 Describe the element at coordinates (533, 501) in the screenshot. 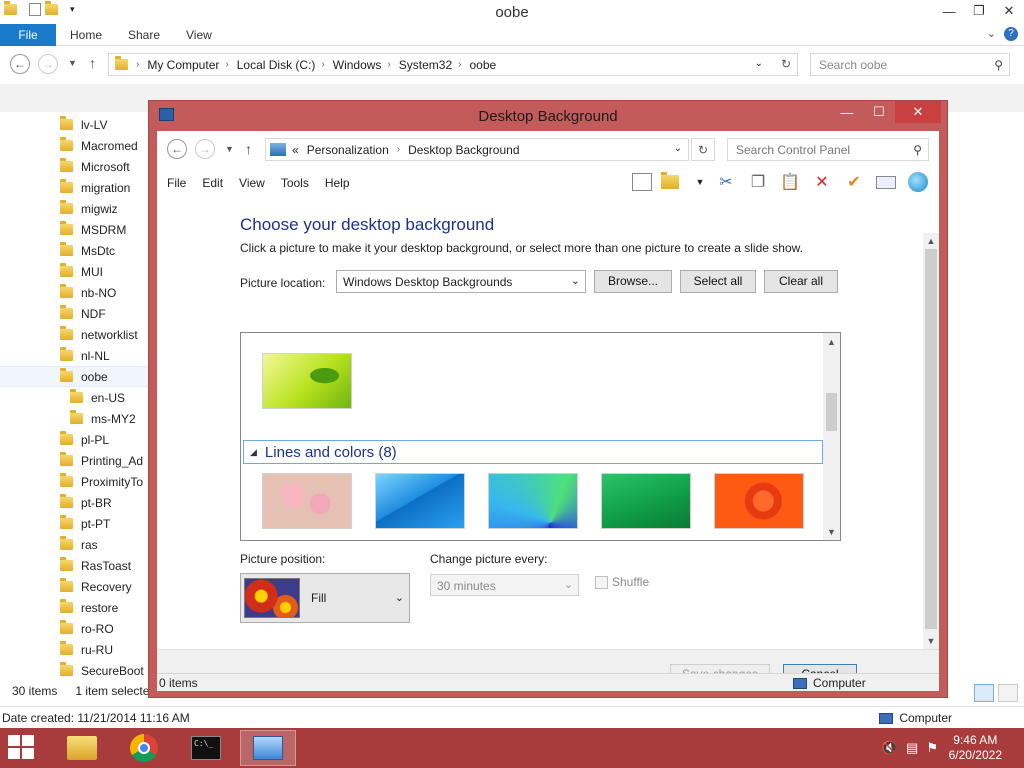

I see `wallpaper-thumbnail-blue-petals` at that location.